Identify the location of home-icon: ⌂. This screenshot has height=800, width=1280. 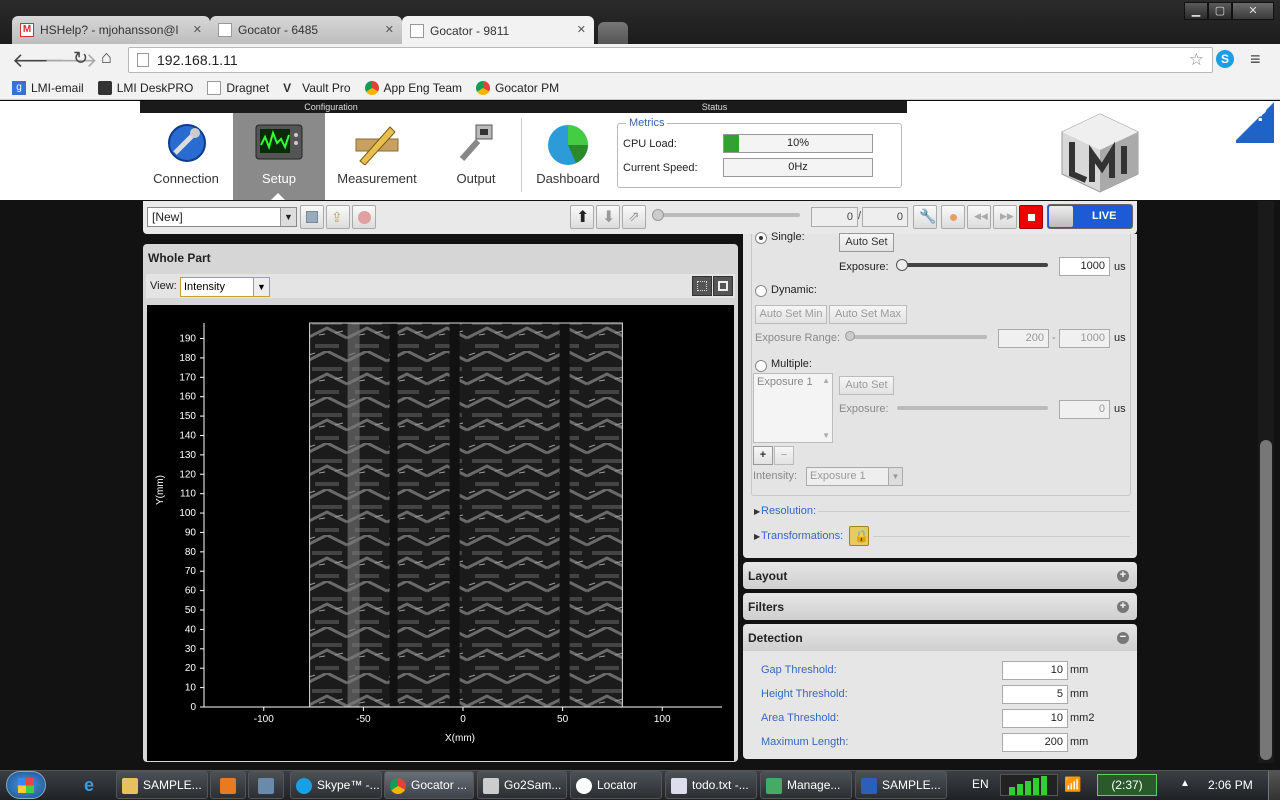
(106, 57).